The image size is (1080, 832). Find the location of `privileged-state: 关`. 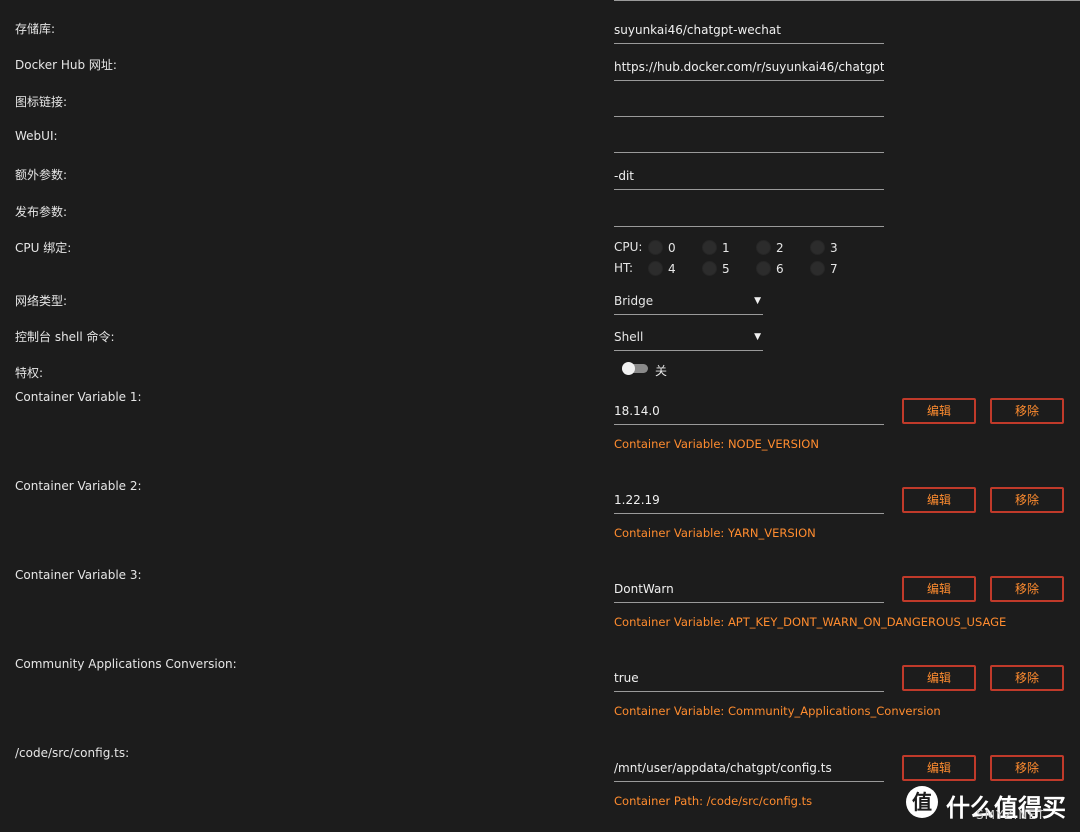

privileged-state: 关 is located at coordinates (661, 371).